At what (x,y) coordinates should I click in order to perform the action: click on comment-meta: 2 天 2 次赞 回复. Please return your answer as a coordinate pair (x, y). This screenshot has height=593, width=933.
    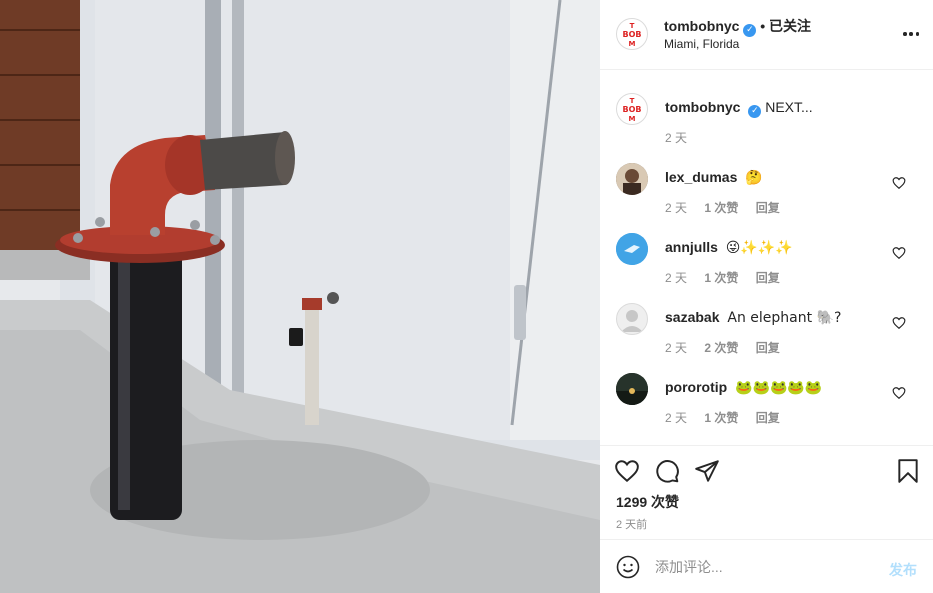
    Looking at the image, I should click on (729, 347).